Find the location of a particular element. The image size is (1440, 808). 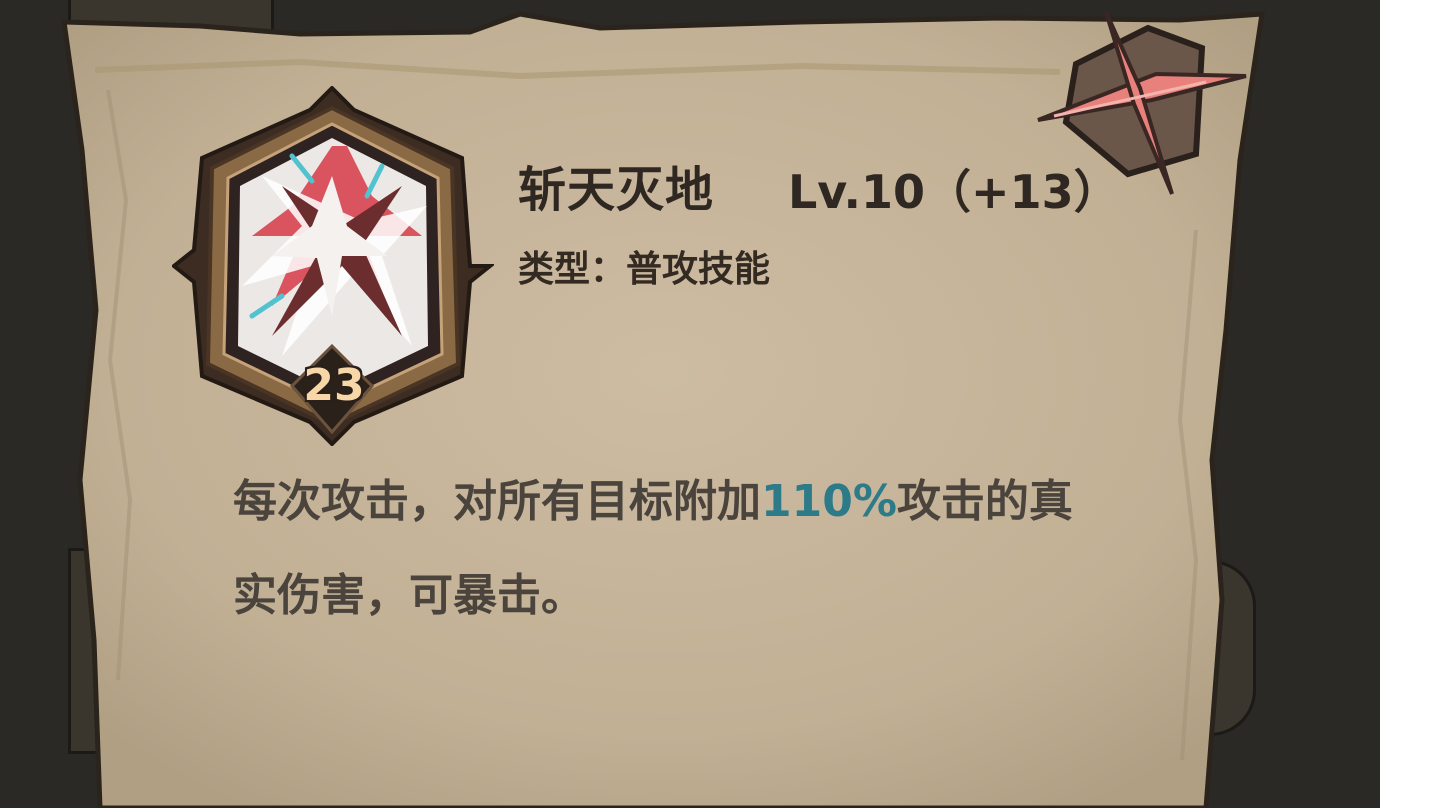

screen-edge is located at coordinates (1410, 404).